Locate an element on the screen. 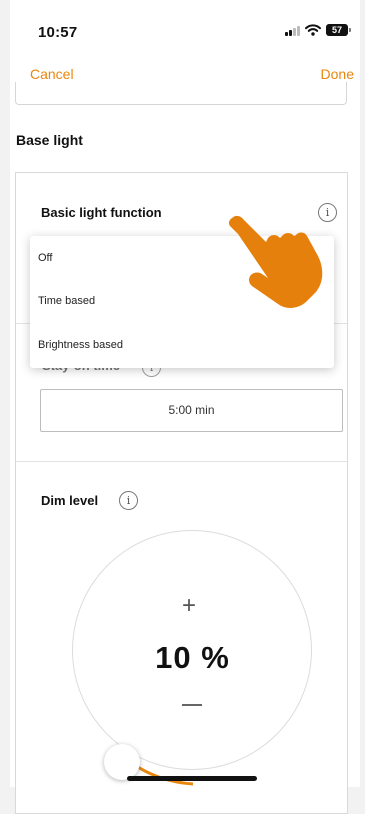  home-indicator is located at coordinates (192, 778).